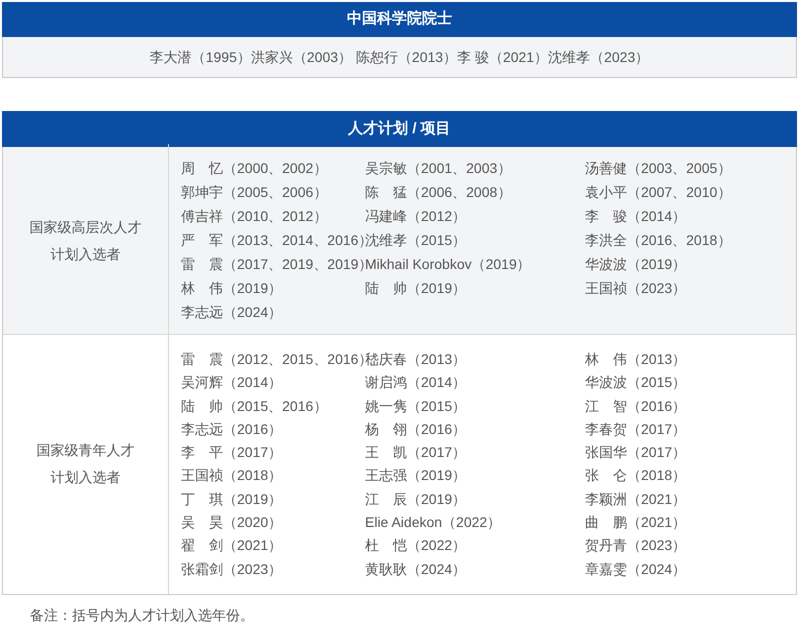 The image size is (799, 632). I want to click on member-name: 冯建峰（2012）, so click(416, 216).